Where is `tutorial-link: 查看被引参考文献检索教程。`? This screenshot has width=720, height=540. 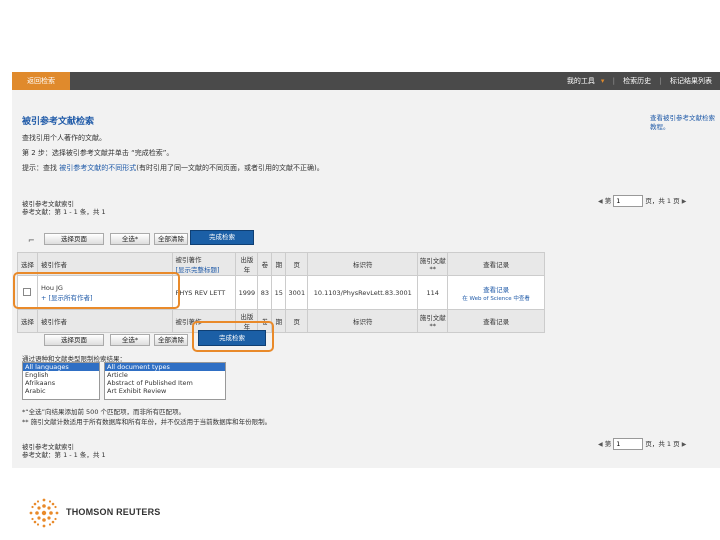
tutorial-link: 查看被引参考文献检索教程。 is located at coordinates (683, 123).